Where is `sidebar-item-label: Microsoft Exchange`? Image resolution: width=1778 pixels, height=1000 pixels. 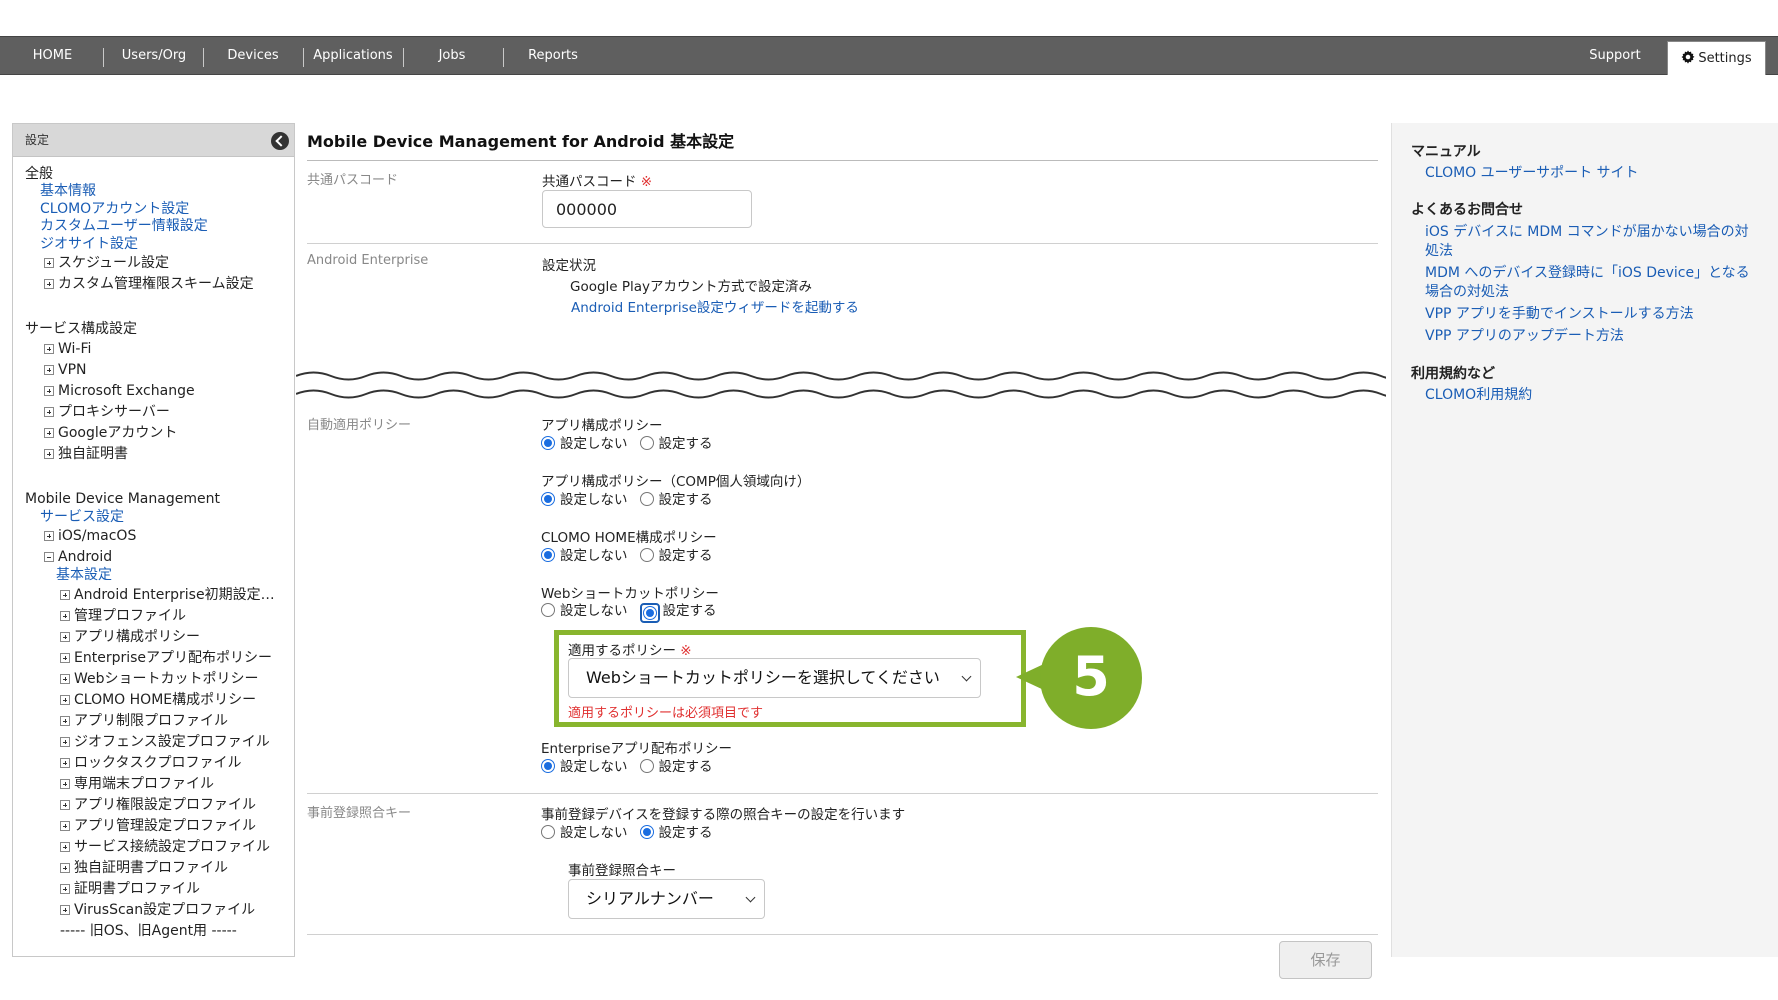 sidebar-item-label: Microsoft Exchange is located at coordinates (126, 391).